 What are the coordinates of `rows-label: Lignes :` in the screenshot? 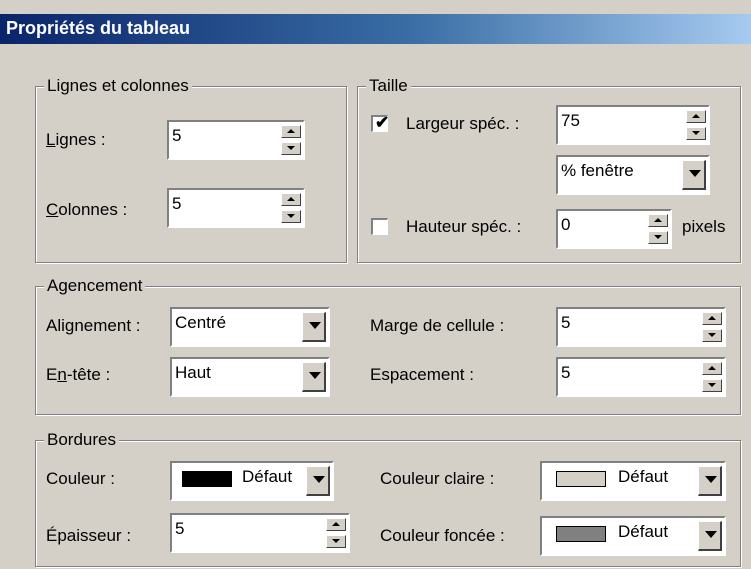 It's located at (76, 139).